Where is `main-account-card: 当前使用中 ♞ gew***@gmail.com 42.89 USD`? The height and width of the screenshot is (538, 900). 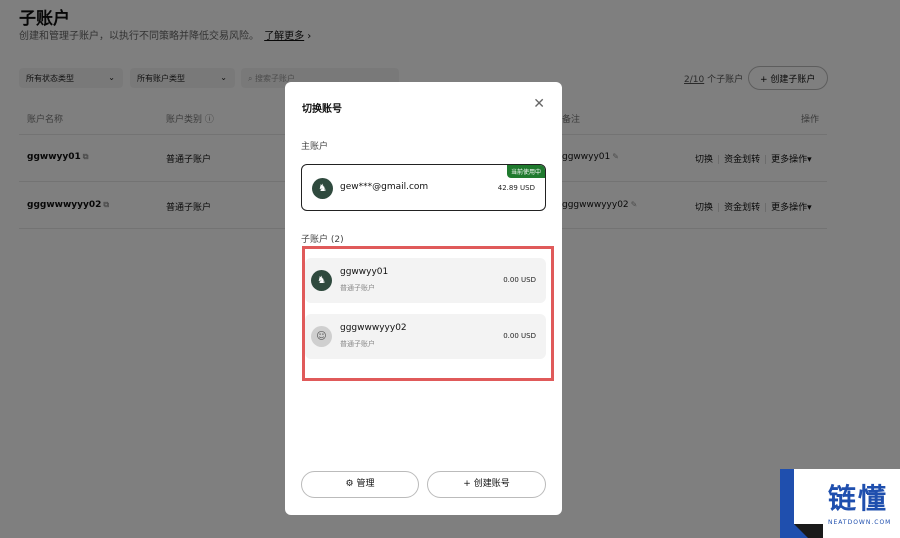
main-account-card: 当前使用中 ♞ gew***@gmail.com 42.89 USD is located at coordinates (423, 187).